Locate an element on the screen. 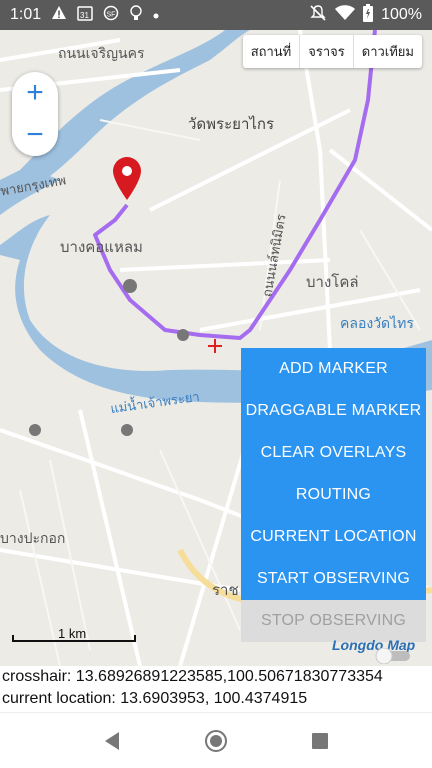 Image resolution: width=432 pixels, height=768 pixels. status-notification-icons: 31 SF is located at coordinates (105, 15).